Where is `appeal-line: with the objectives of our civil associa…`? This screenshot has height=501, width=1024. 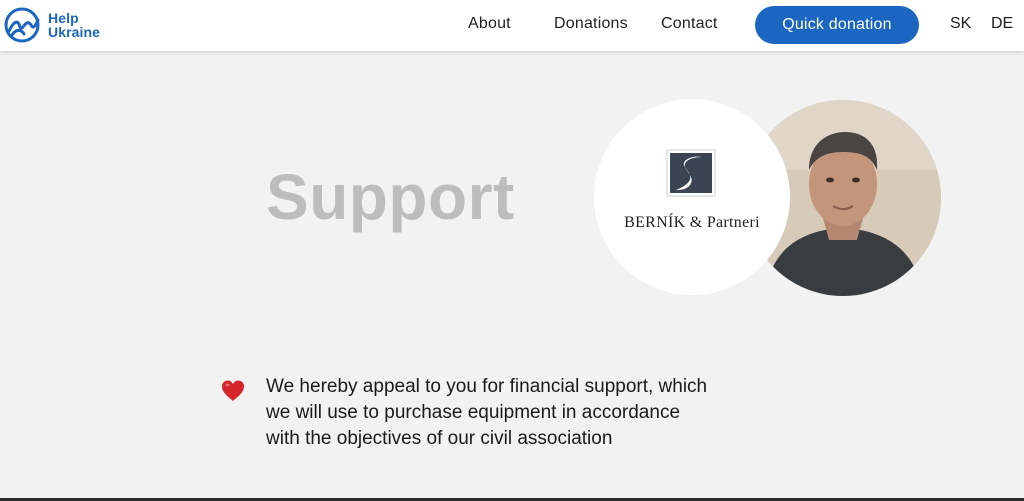
appeal-line: with the objectives of our civil associa… is located at coordinates (439, 438).